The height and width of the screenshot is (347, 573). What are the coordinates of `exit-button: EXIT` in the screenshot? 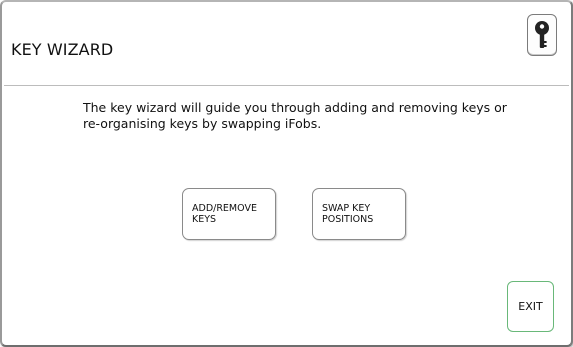 It's located at (530, 306).